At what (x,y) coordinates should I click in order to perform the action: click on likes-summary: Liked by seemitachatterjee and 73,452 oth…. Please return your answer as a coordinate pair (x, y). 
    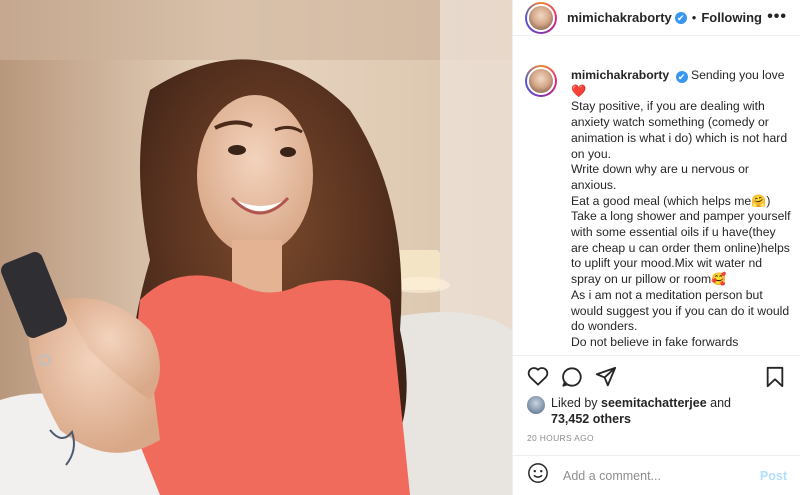
    Looking at the image, I should click on (644, 411).